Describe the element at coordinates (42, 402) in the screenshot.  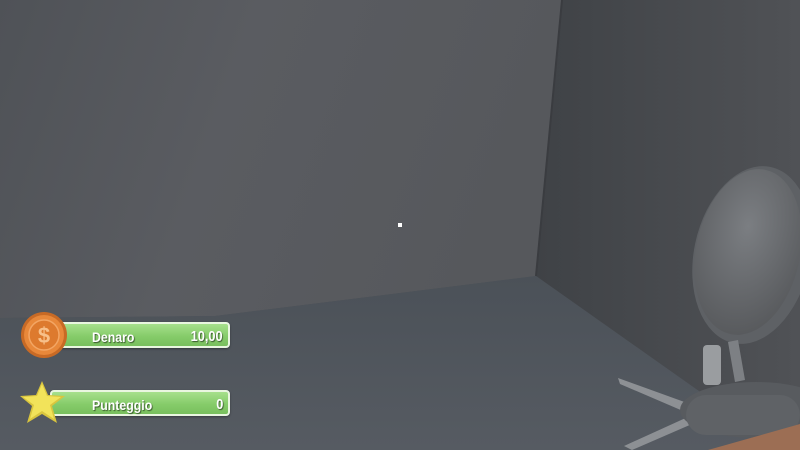
I see `star-icon` at that location.